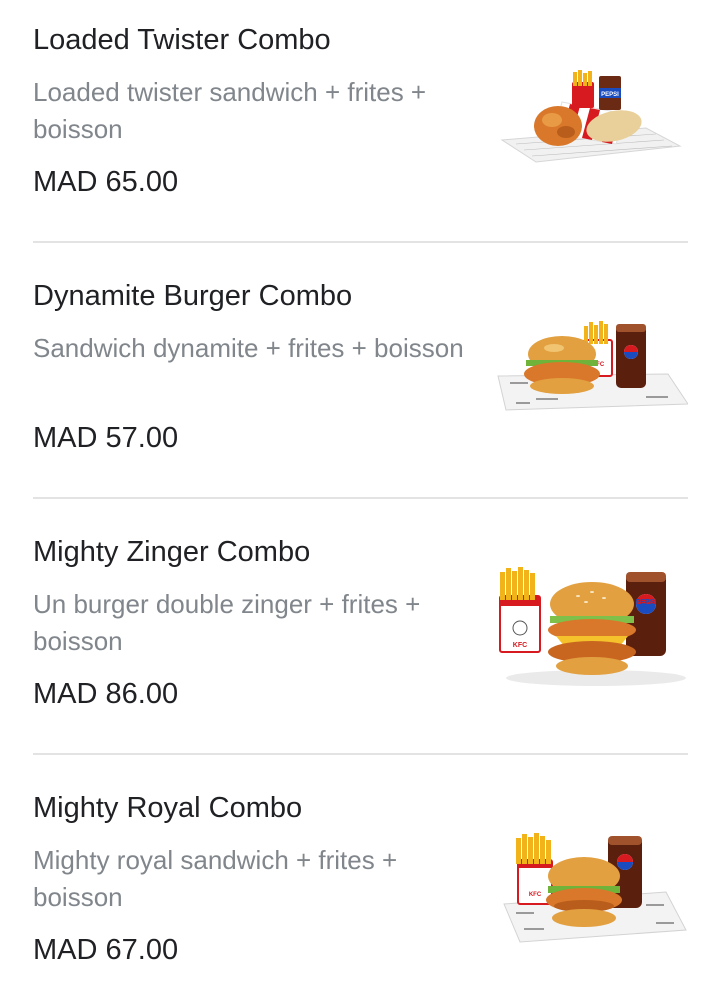 The height and width of the screenshot is (985, 704). What do you see at coordinates (172, 552) in the screenshot?
I see `item-title: Mighty Zinger Combo` at bounding box center [172, 552].